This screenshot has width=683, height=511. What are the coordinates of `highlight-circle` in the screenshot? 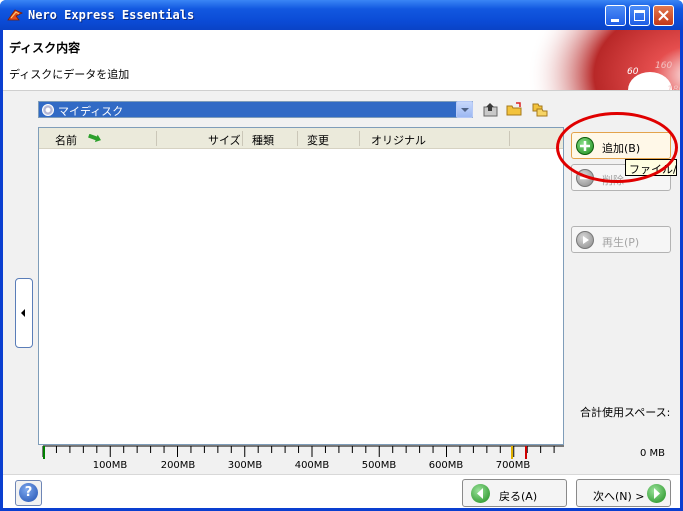 It's located at (617, 147).